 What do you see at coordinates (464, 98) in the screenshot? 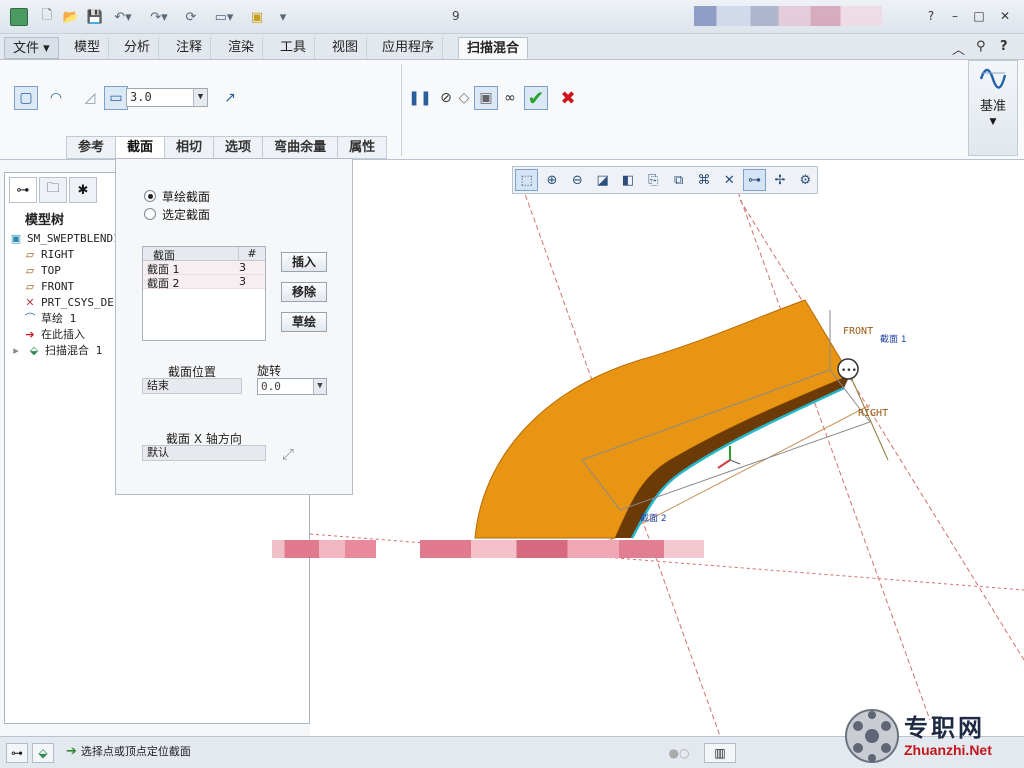
I see `preview-icon: ◇` at bounding box center [464, 98].